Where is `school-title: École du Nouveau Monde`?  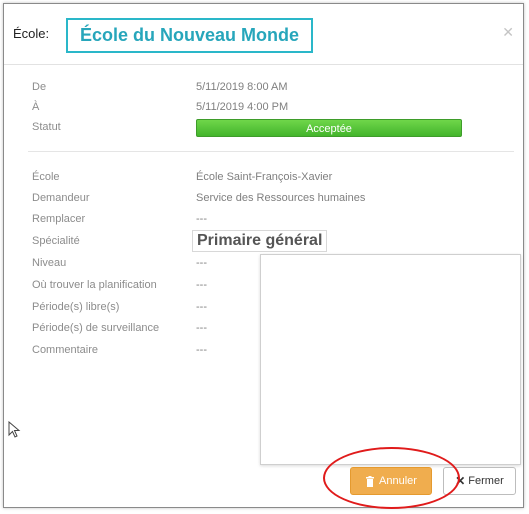
school-title: École du Nouveau Monde is located at coordinates (190, 35).